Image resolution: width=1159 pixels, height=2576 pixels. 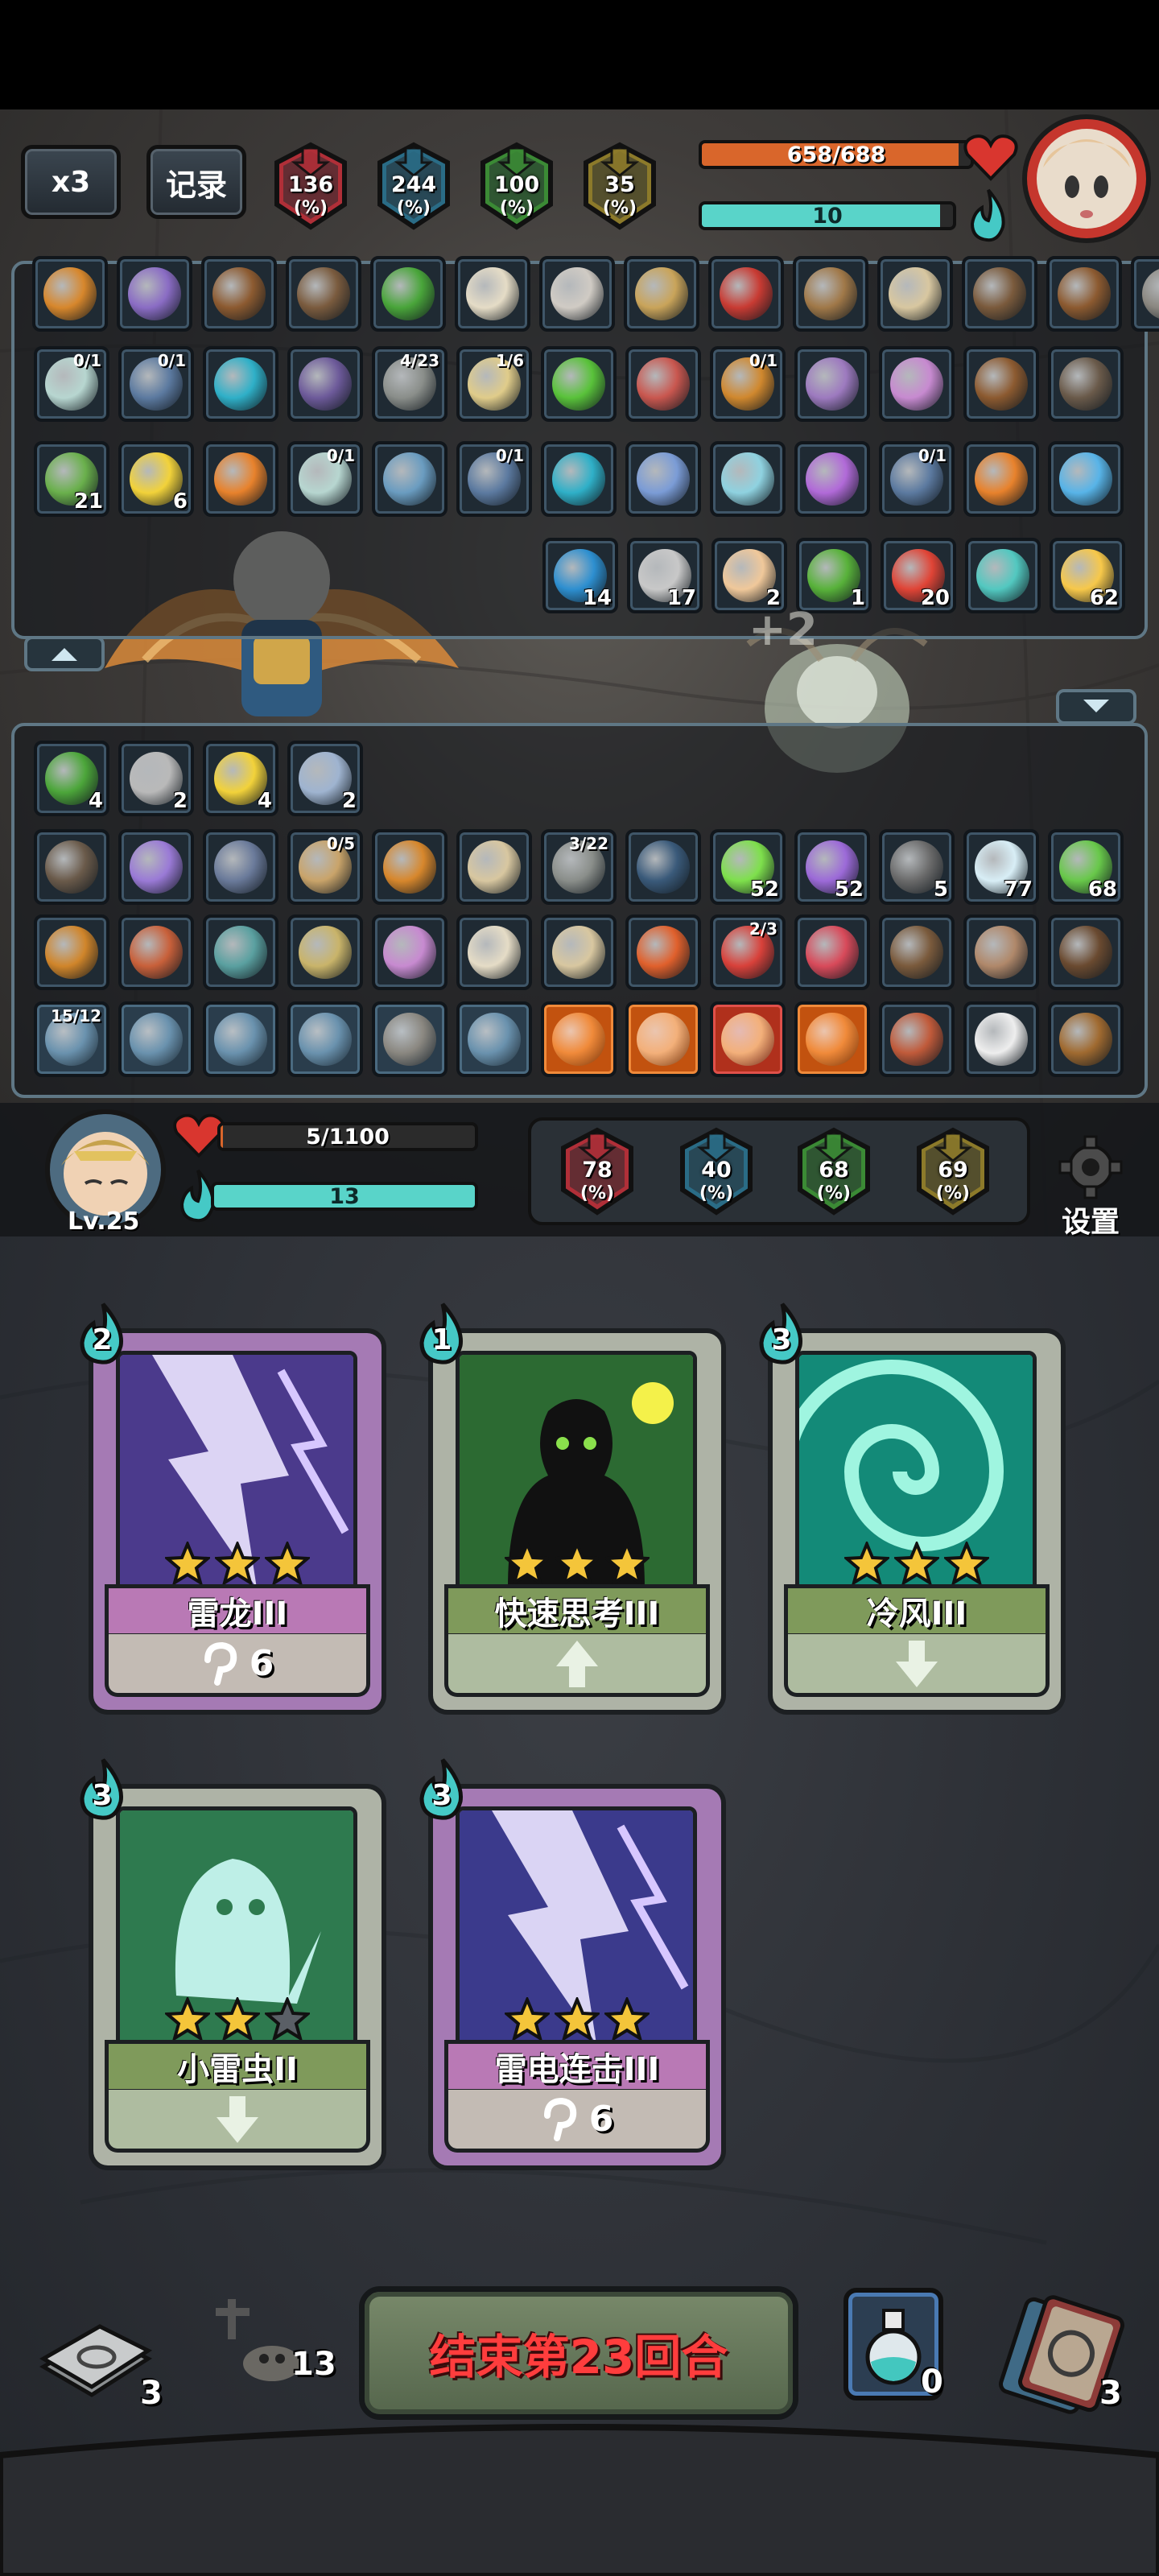 What do you see at coordinates (748, 952) in the screenshot?
I see `relic-slot: 2/3` at bounding box center [748, 952].